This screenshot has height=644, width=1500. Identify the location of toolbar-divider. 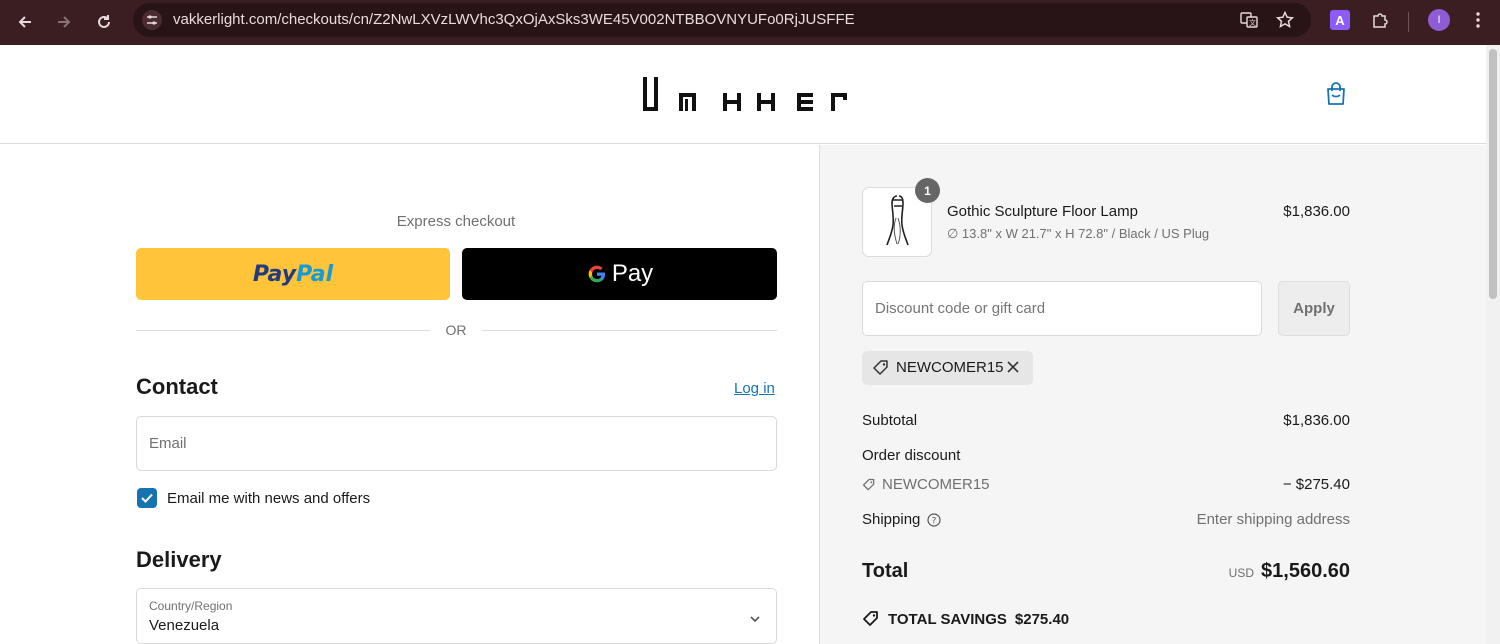
(1408, 22).